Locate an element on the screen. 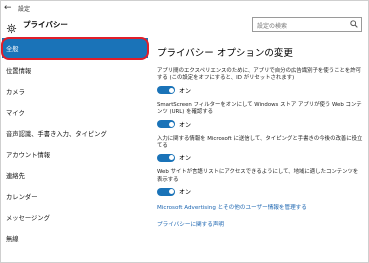 This screenshot has width=369, height=263. sidebar-item-label: カメラ is located at coordinates (15, 92).